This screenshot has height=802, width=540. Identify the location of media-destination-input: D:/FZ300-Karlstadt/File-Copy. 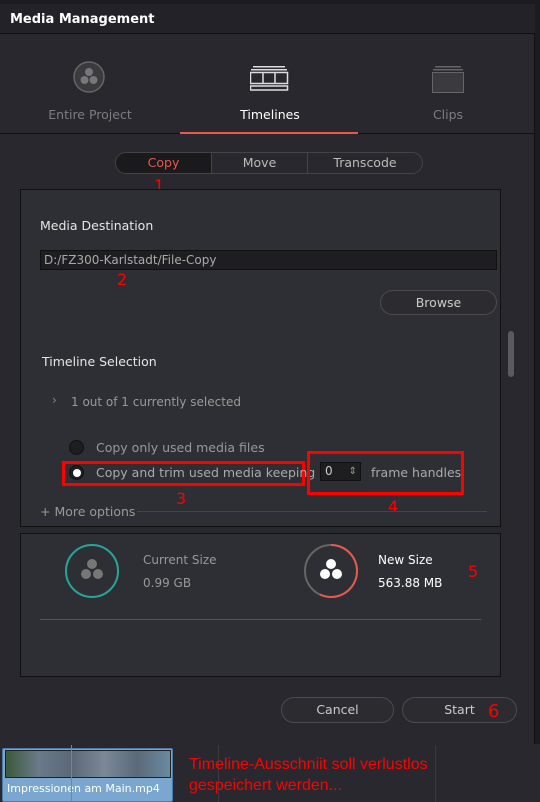
(268, 260).